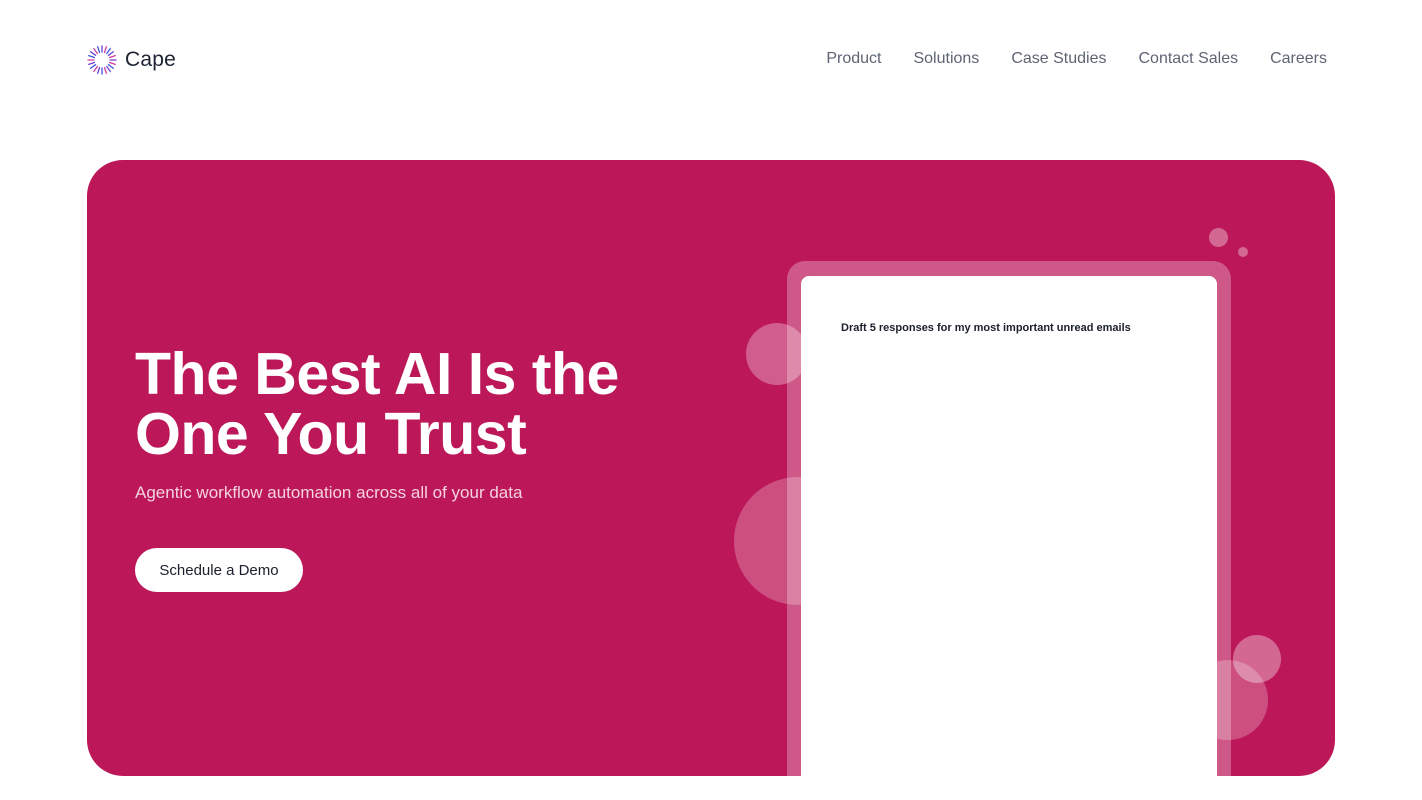 This screenshot has height=800, width=1422. What do you see at coordinates (1298, 59) in the screenshot?
I see `nav-item-careers: Careers` at bounding box center [1298, 59].